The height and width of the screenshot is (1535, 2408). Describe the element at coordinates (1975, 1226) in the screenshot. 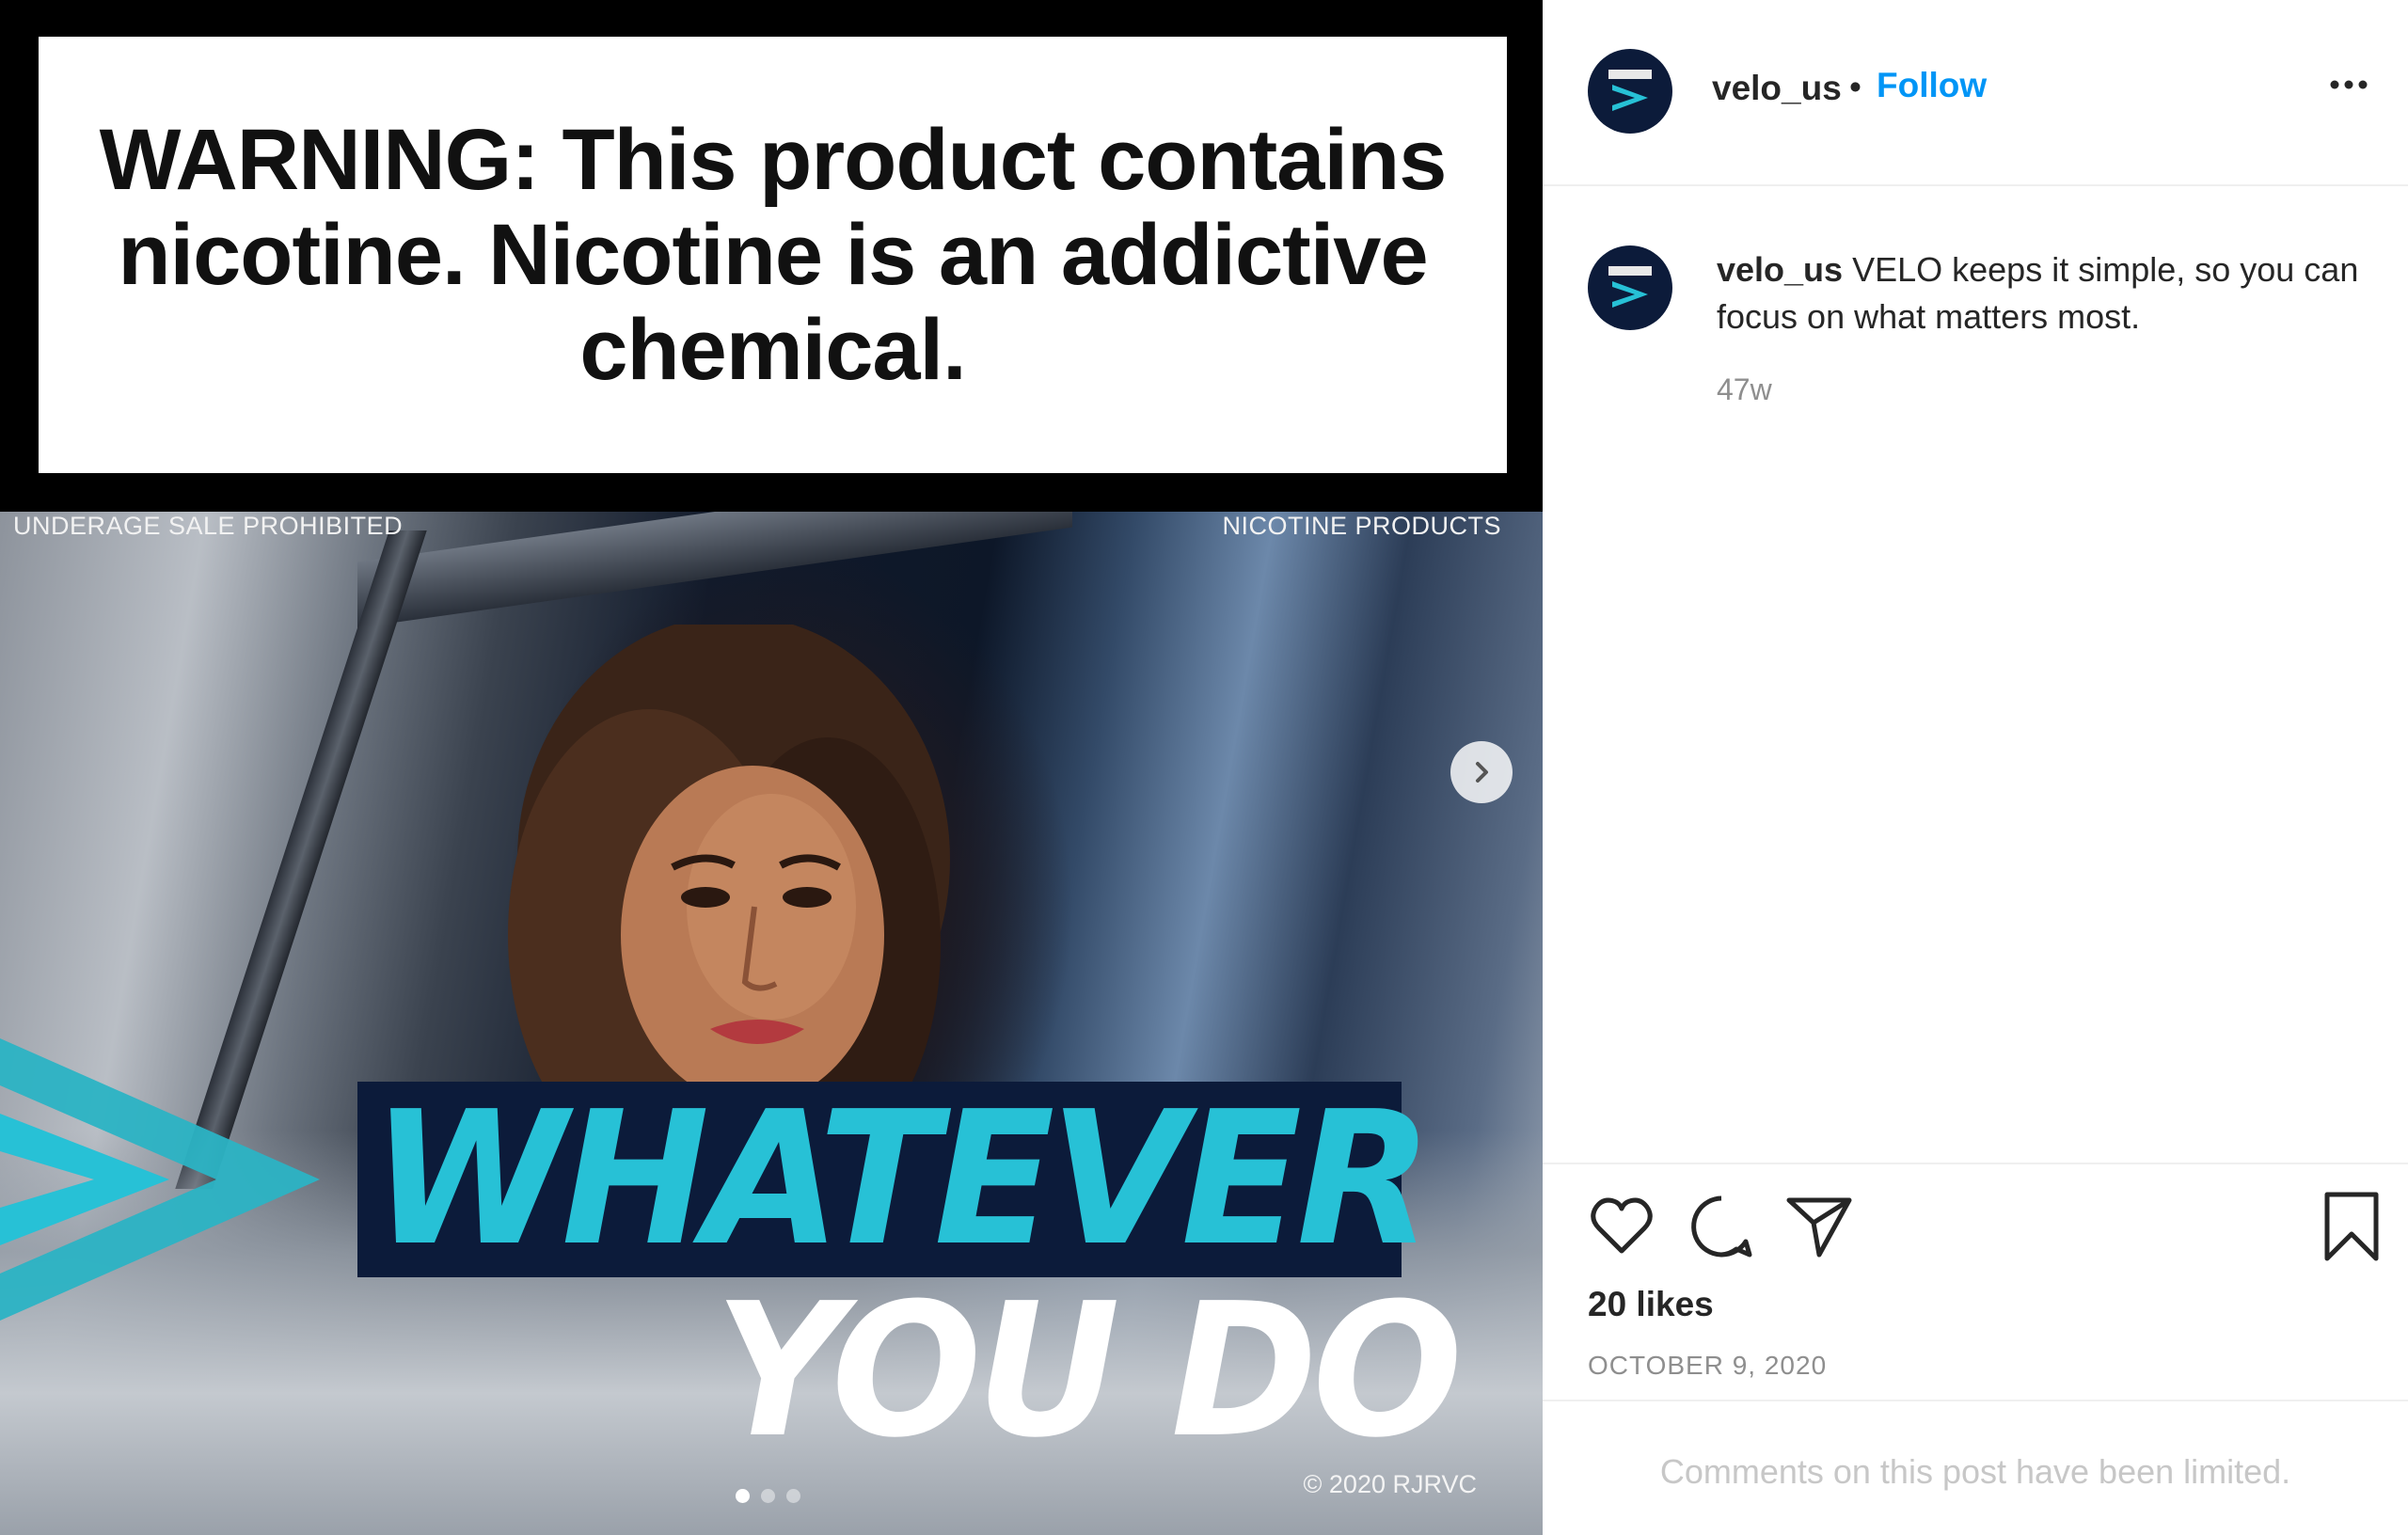

I see `action-bar` at that location.